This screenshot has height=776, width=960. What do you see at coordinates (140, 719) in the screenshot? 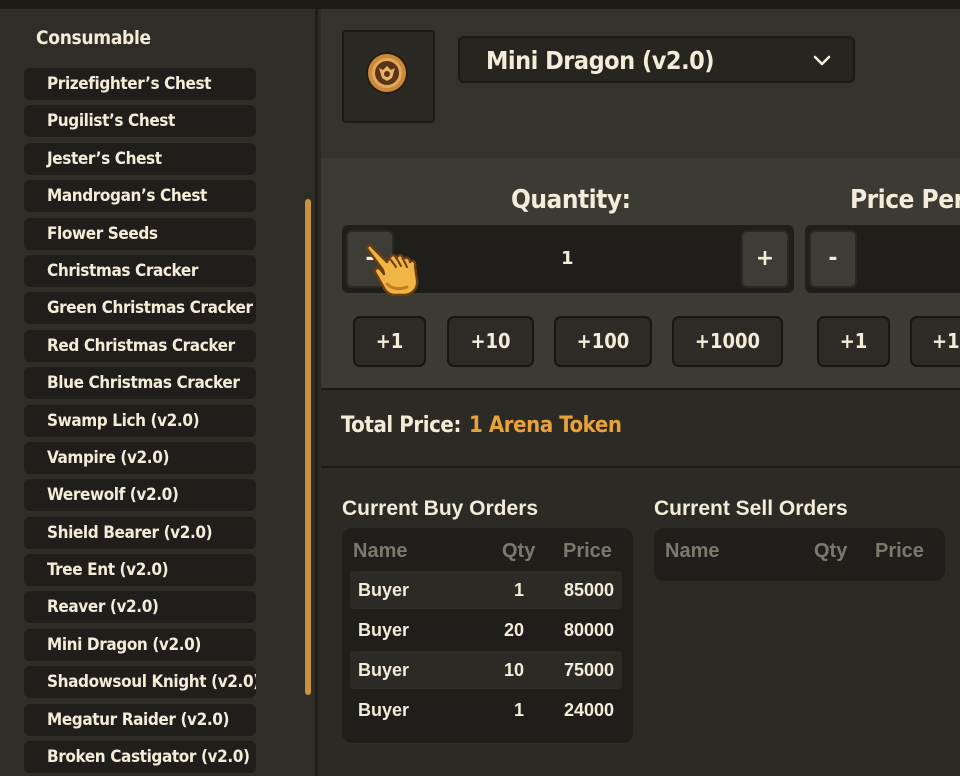
I see `sidebar-item: Megatur Raider (v2.0)` at bounding box center [140, 719].